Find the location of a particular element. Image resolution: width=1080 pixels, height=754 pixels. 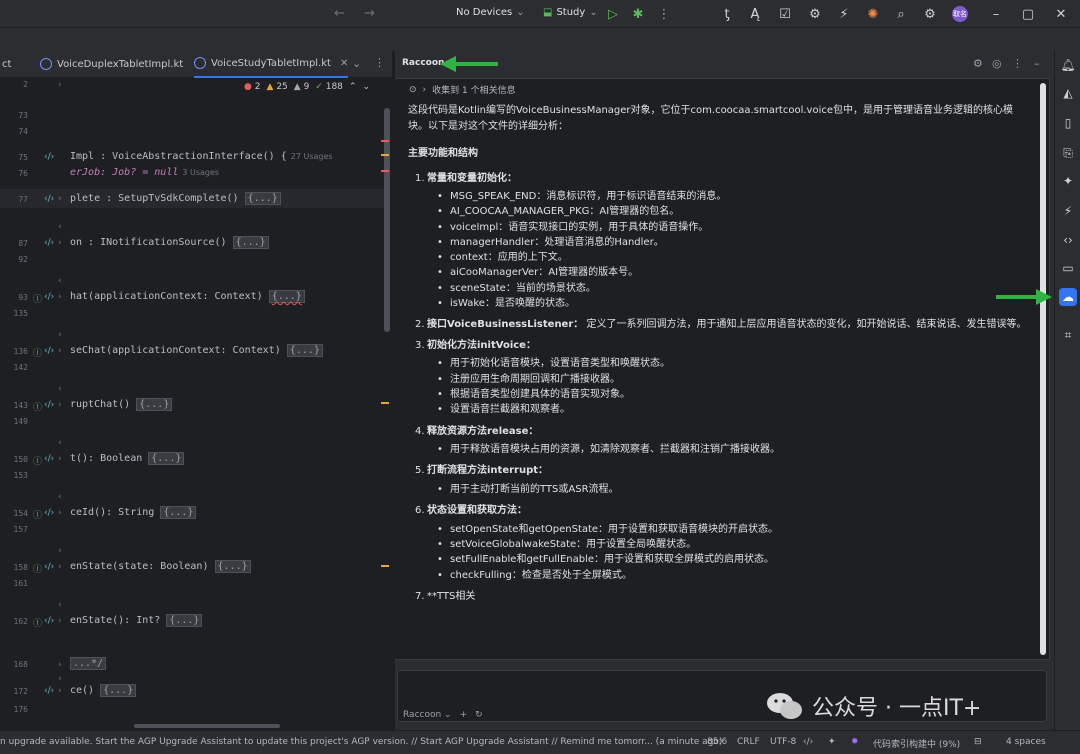

minimize-panel-icon: – is located at coordinates (1037, 63).